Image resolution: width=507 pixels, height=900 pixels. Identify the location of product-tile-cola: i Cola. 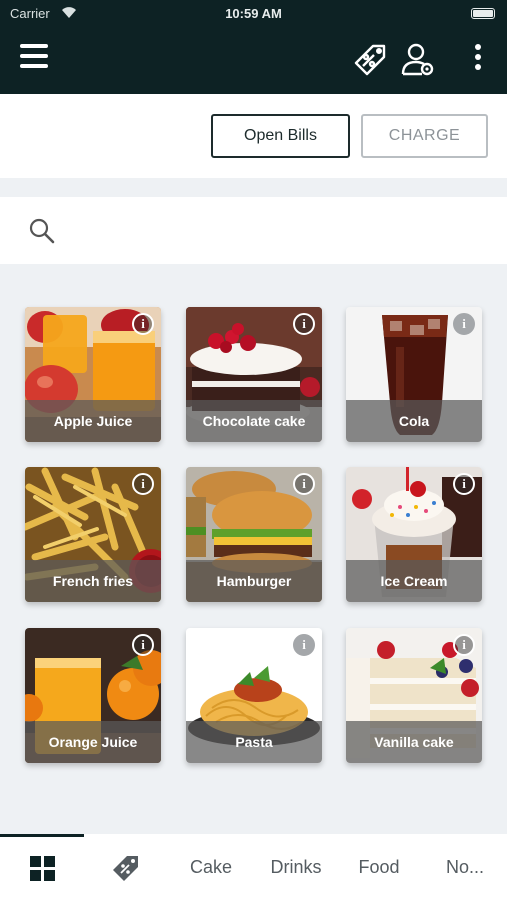
(414, 374).